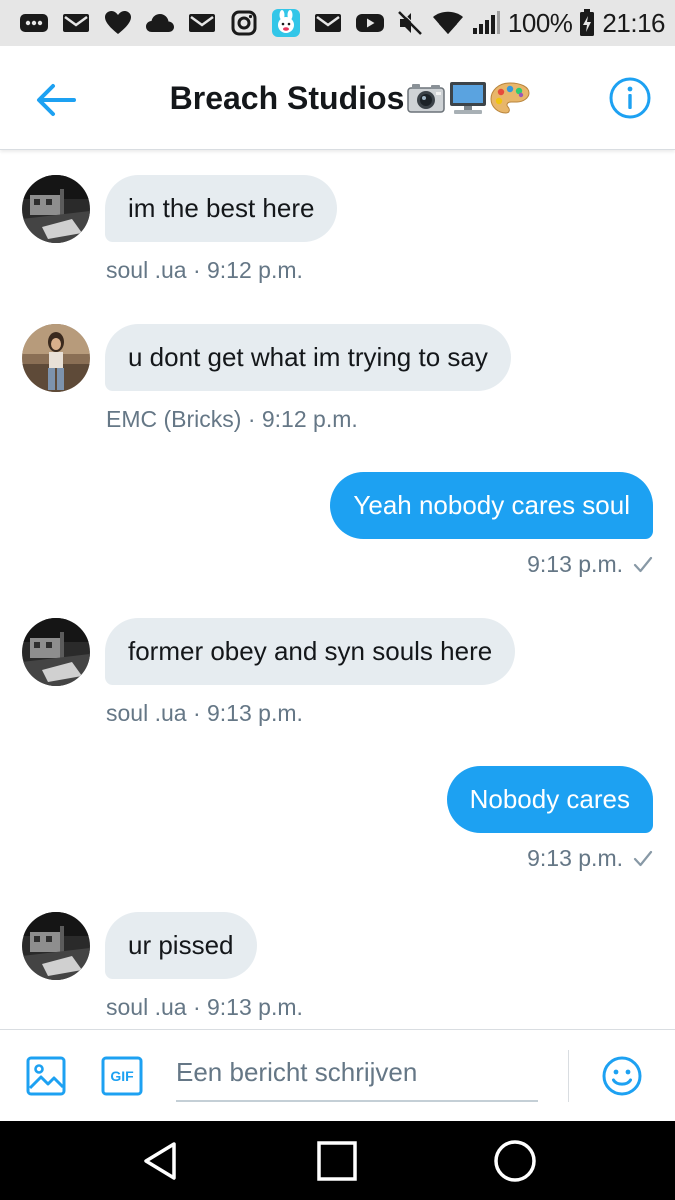  Describe the element at coordinates (308, 357) in the screenshot. I see `message-bubble: u dont get what im trying to say` at that location.